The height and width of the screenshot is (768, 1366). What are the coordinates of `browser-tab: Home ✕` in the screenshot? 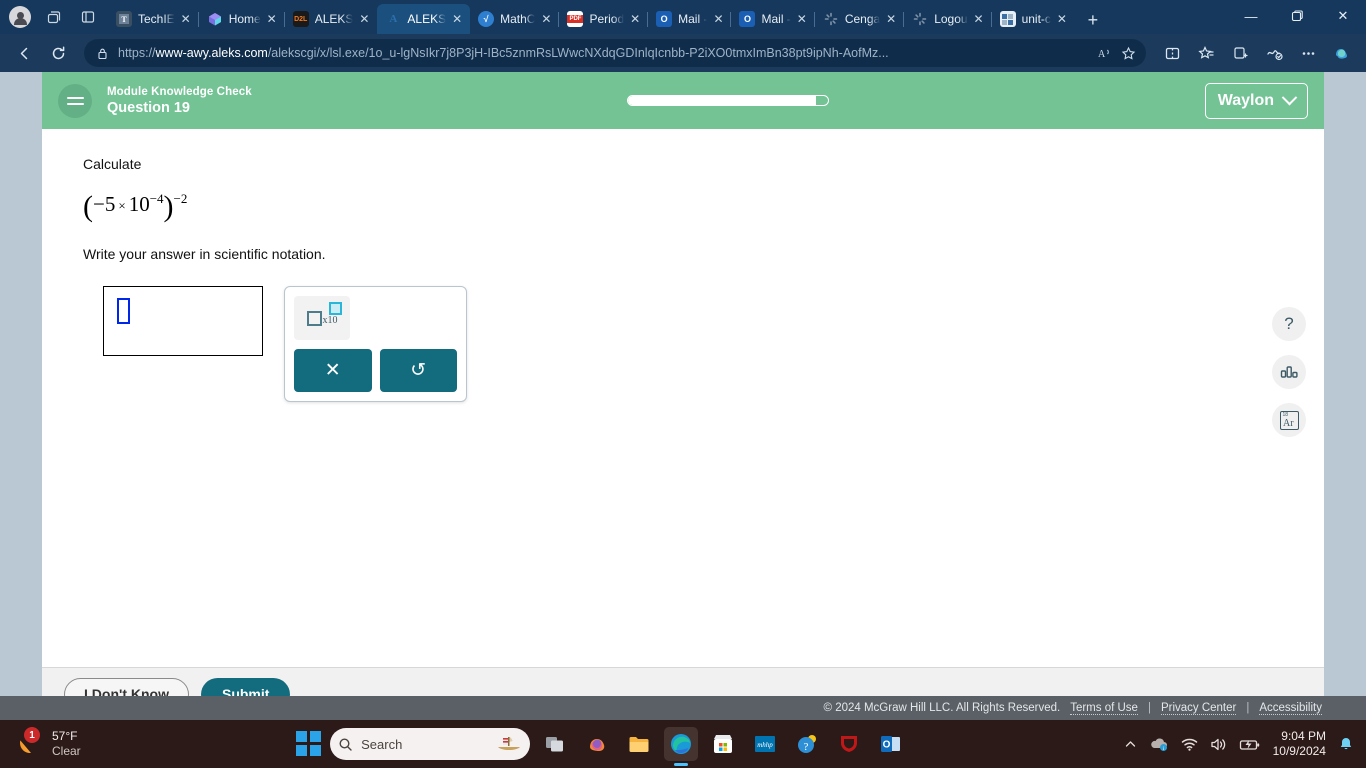 It's located at (241, 19).